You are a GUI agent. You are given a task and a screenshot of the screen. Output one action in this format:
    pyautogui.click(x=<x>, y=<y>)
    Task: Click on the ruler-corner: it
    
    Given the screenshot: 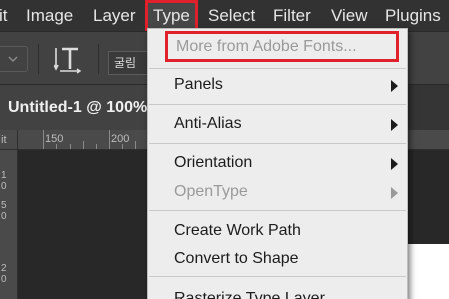 What is the action you would take?
    pyautogui.click(x=9, y=140)
    